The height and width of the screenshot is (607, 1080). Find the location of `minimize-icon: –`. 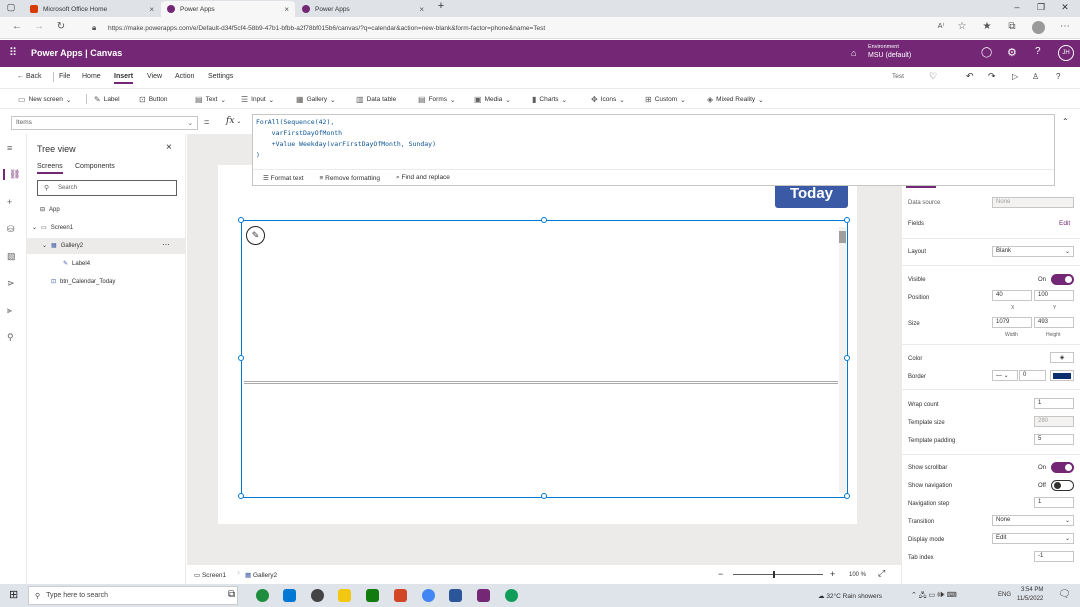

minimize-icon: – is located at coordinates (1017, 7).